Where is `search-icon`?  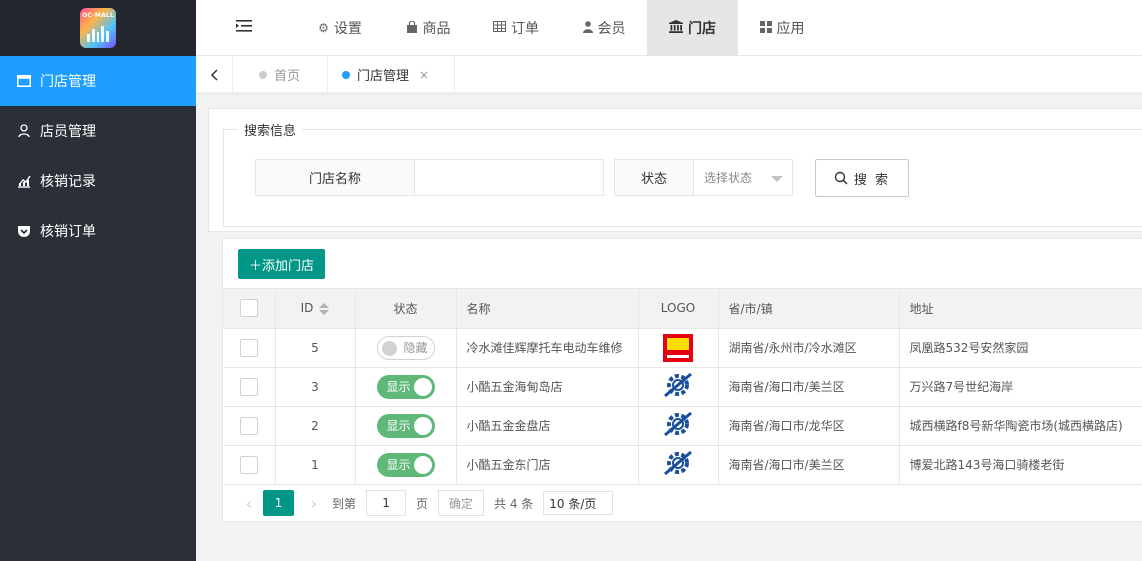 search-icon is located at coordinates (841, 178).